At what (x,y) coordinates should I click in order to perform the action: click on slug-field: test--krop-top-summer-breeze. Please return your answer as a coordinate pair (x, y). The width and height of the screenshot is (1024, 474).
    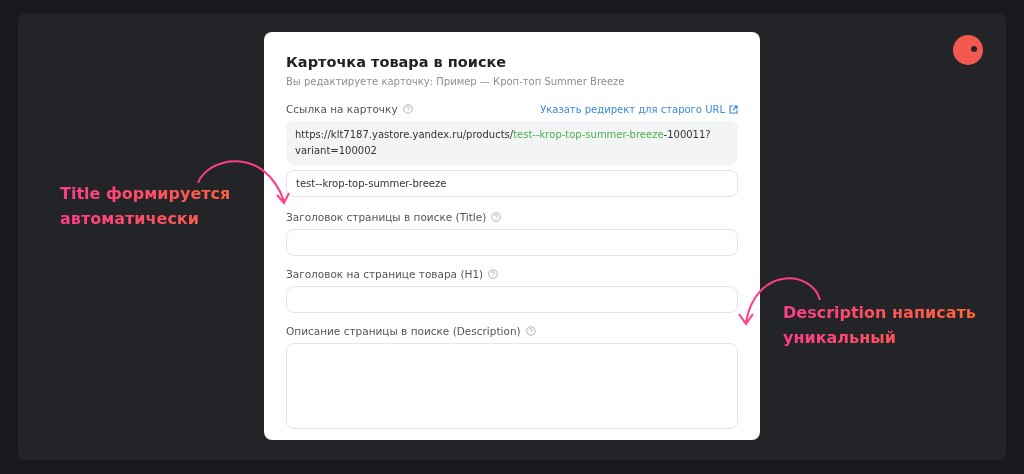
    Looking at the image, I should click on (512, 183).